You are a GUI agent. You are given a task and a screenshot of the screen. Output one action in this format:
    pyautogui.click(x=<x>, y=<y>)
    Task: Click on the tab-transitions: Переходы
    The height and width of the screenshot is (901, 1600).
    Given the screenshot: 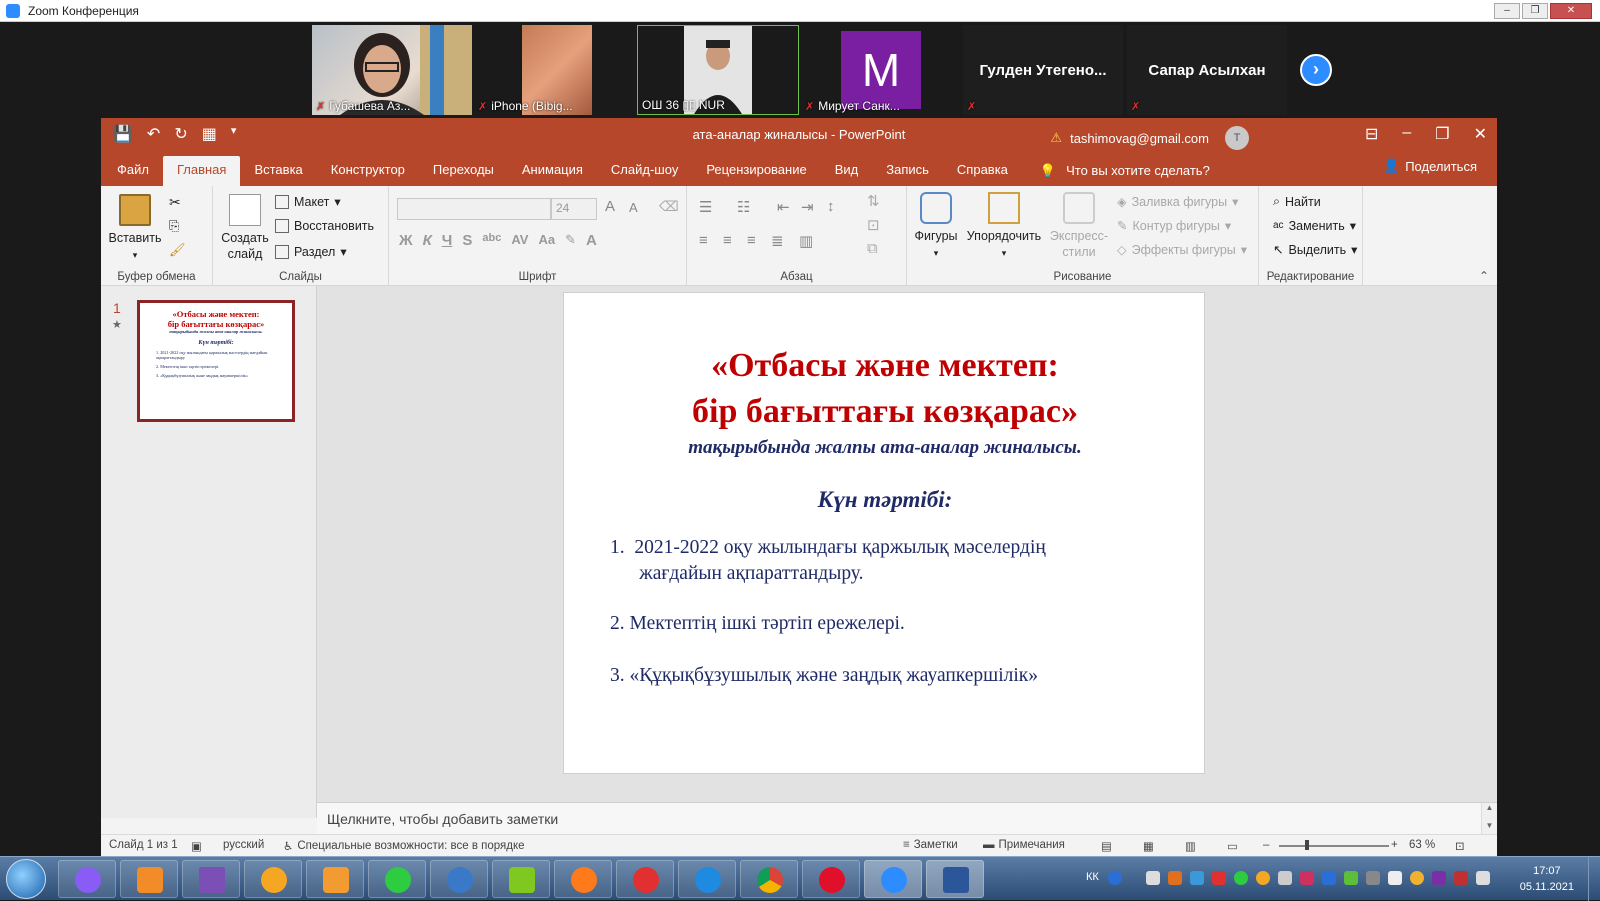 What is the action you would take?
    pyautogui.click(x=463, y=171)
    